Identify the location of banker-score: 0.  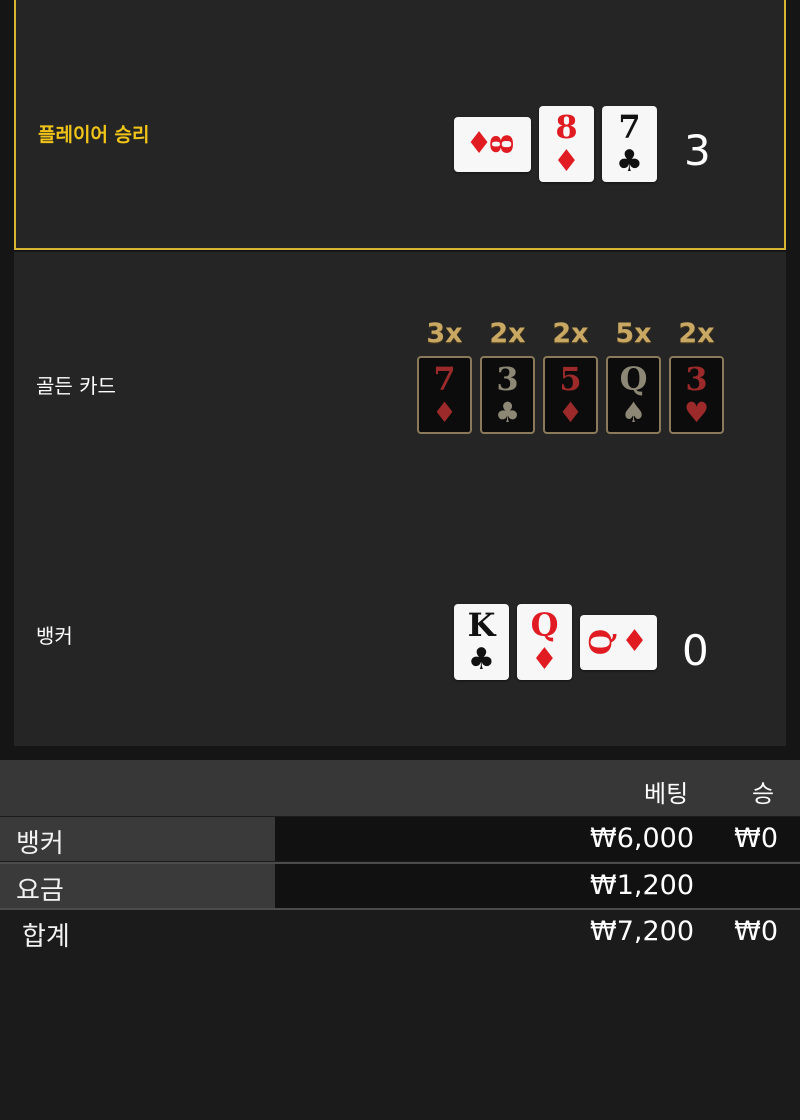
(695, 650).